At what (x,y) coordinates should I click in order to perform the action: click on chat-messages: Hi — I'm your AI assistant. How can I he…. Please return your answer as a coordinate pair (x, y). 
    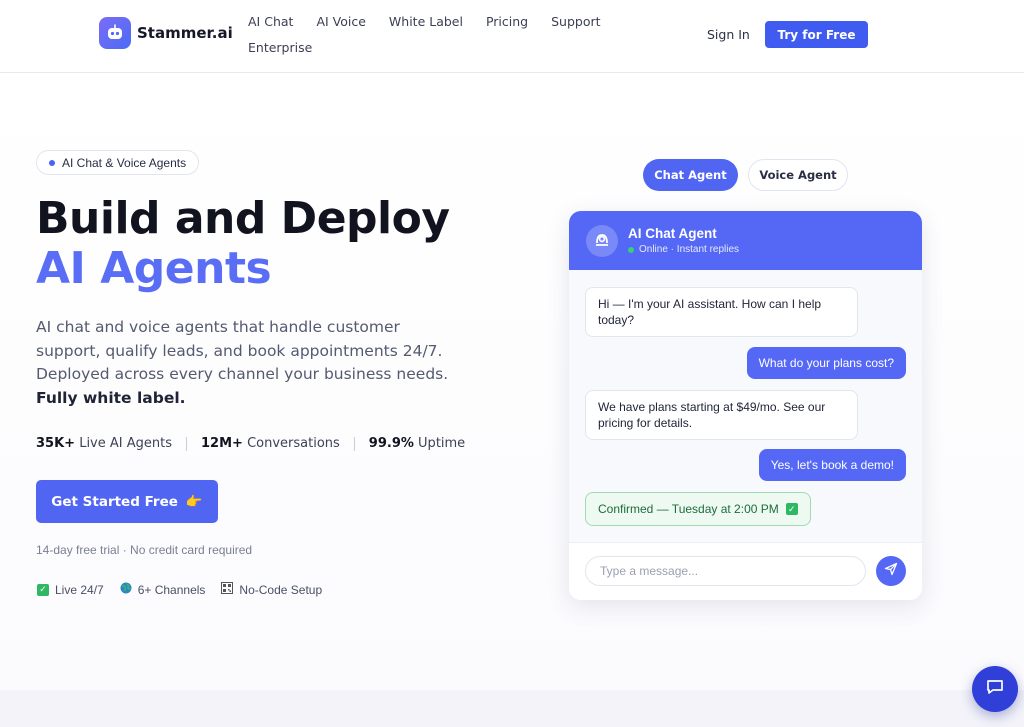
    Looking at the image, I should click on (745, 406).